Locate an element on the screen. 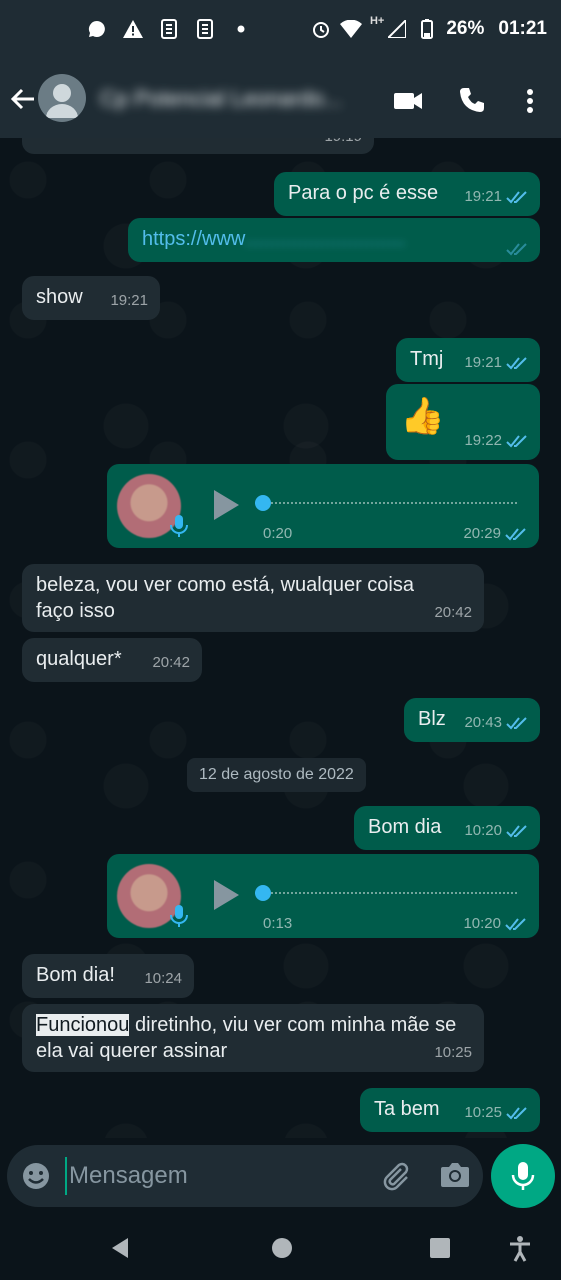  signal-icon is located at coordinates (397, 29).